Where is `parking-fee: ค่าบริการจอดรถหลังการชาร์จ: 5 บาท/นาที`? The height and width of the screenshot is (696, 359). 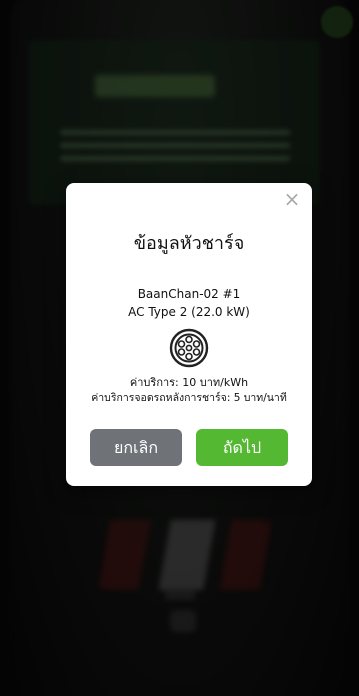 parking-fee: ค่าบริการจอดรถหลังการชาร์จ: 5 บาท/นาที is located at coordinates (189, 398).